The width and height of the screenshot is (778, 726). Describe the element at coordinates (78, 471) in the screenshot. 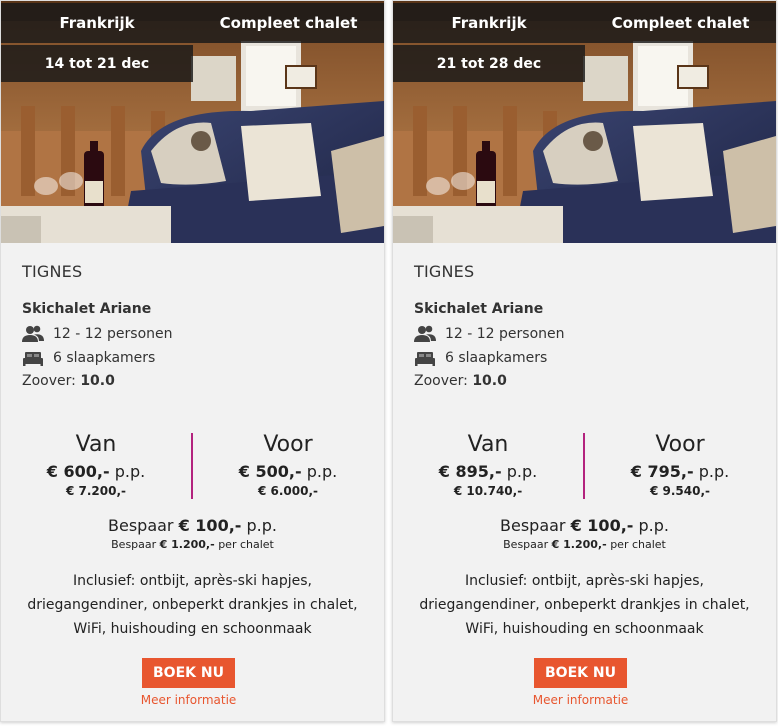

I see `original-price-pp: € 600,-` at that location.